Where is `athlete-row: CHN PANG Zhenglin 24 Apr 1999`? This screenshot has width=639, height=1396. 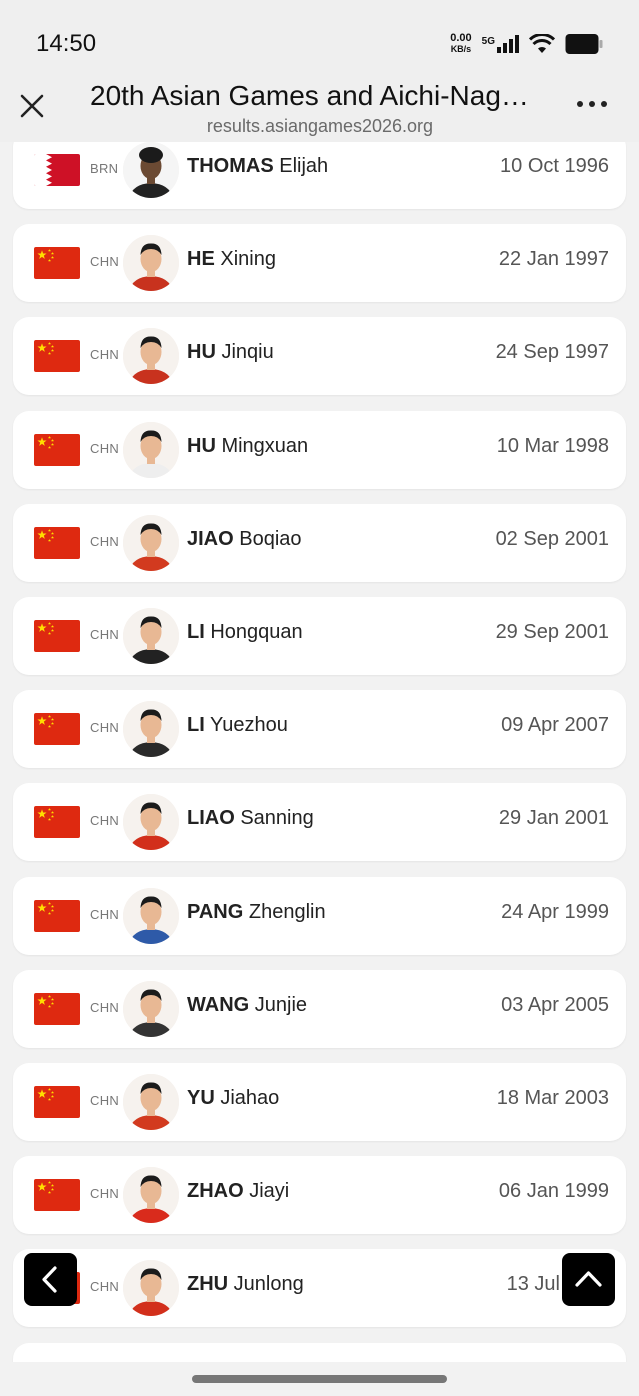
athlete-row: CHN PANG Zhenglin 24 Apr 1999 is located at coordinates (319, 915).